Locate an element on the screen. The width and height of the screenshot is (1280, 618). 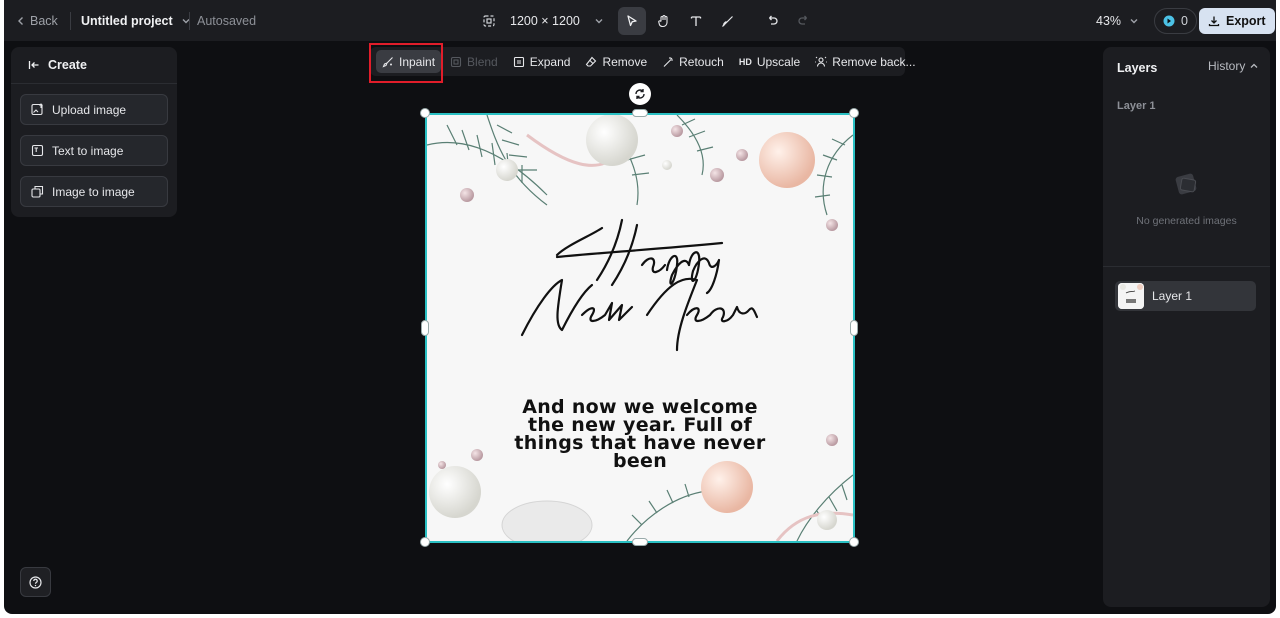
blend-icon is located at coordinates (456, 61).